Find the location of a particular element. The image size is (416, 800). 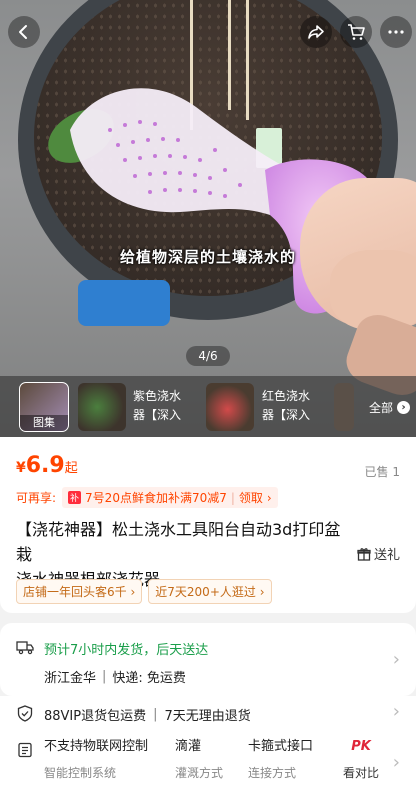

share-icon is located at coordinates (316, 32).